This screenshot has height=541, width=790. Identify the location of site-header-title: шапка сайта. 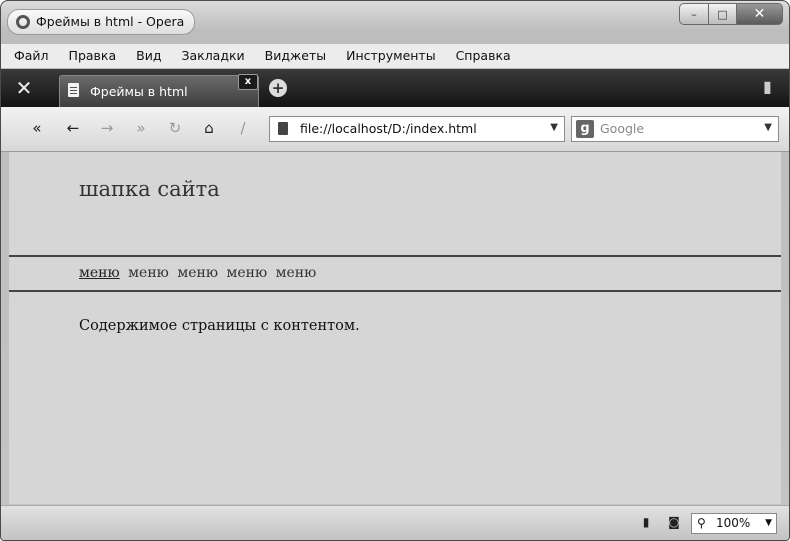
(149, 189).